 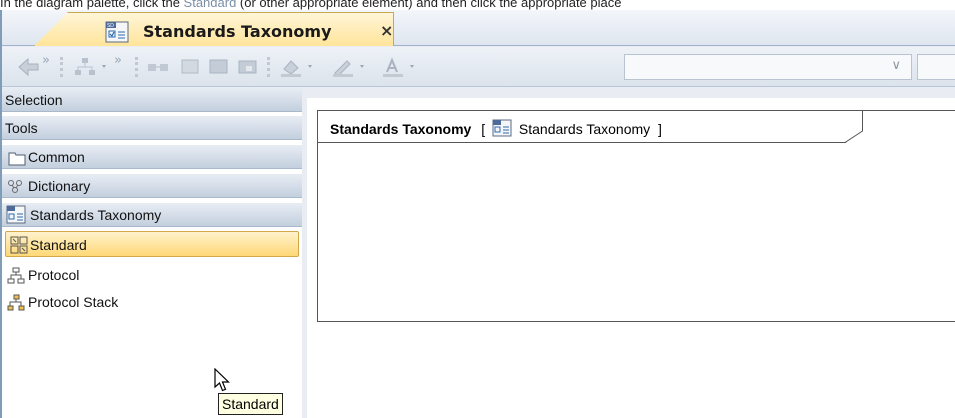 What do you see at coordinates (16, 302) in the screenshot?
I see `protocol-stack-icon` at bounding box center [16, 302].